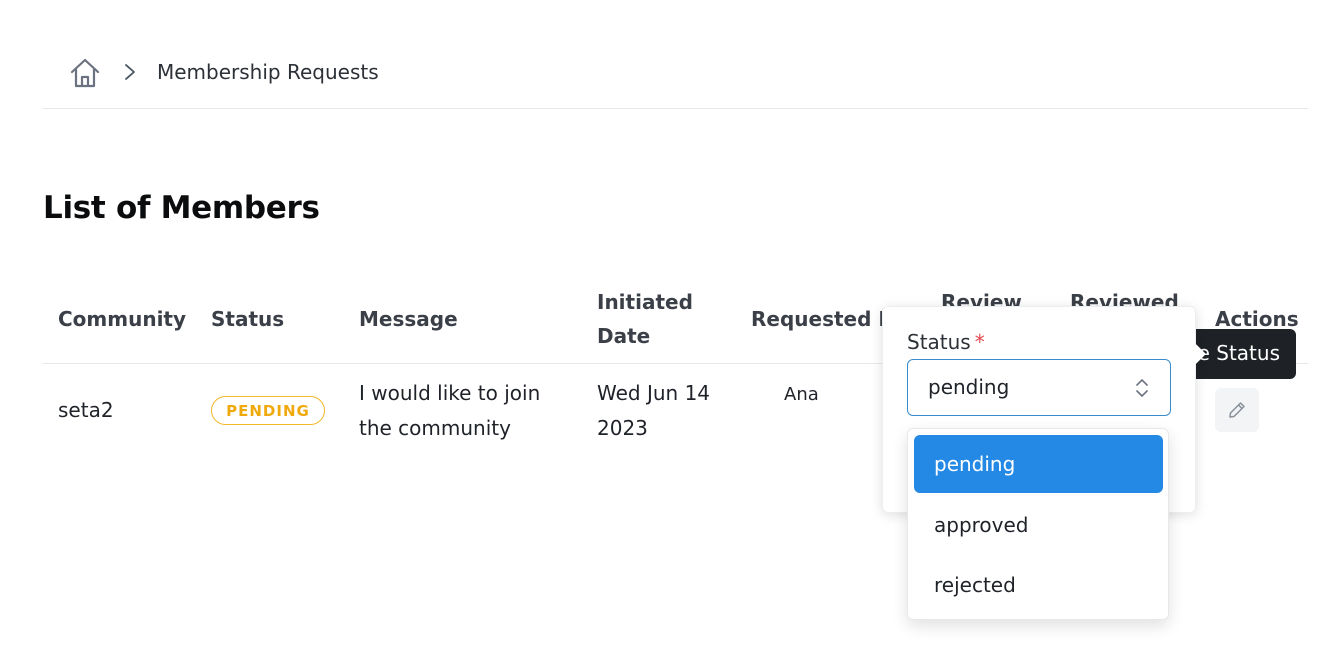  What do you see at coordinates (247, 319) in the screenshot?
I see `column-header-status: Status` at bounding box center [247, 319].